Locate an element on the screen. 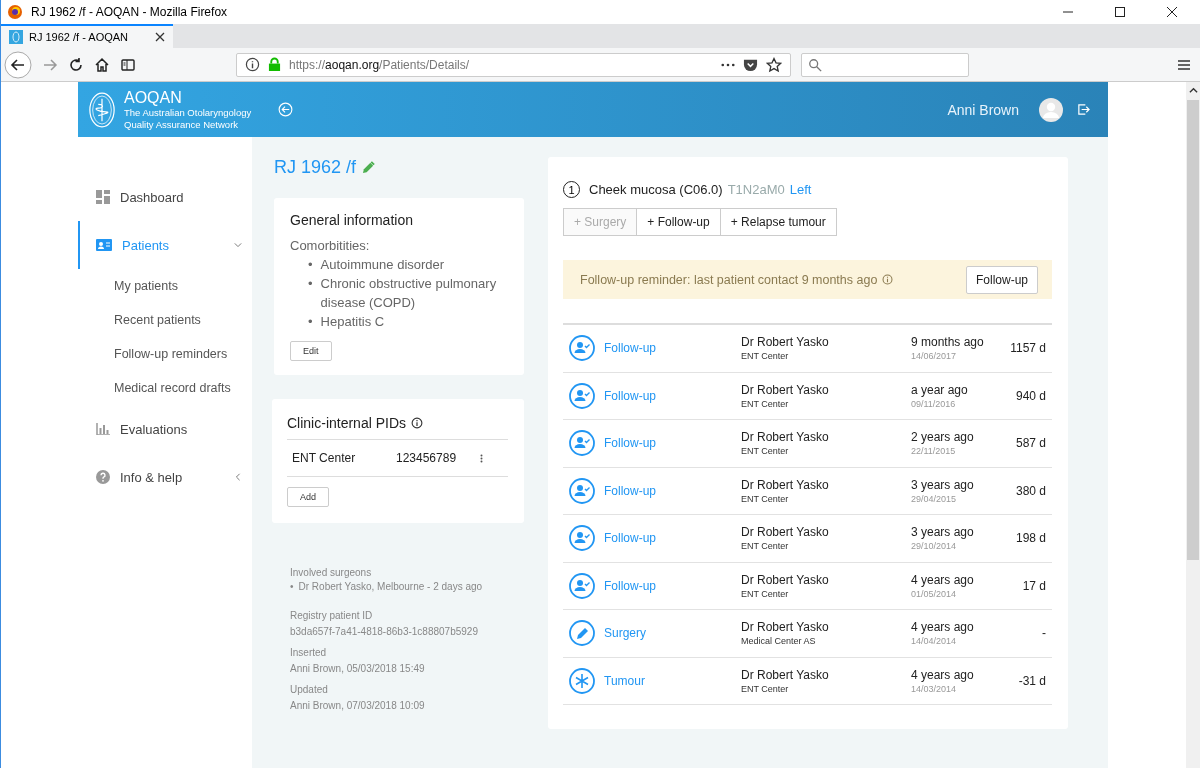 The height and width of the screenshot is (768, 1200). dashboard-icon is located at coordinates (103, 197).